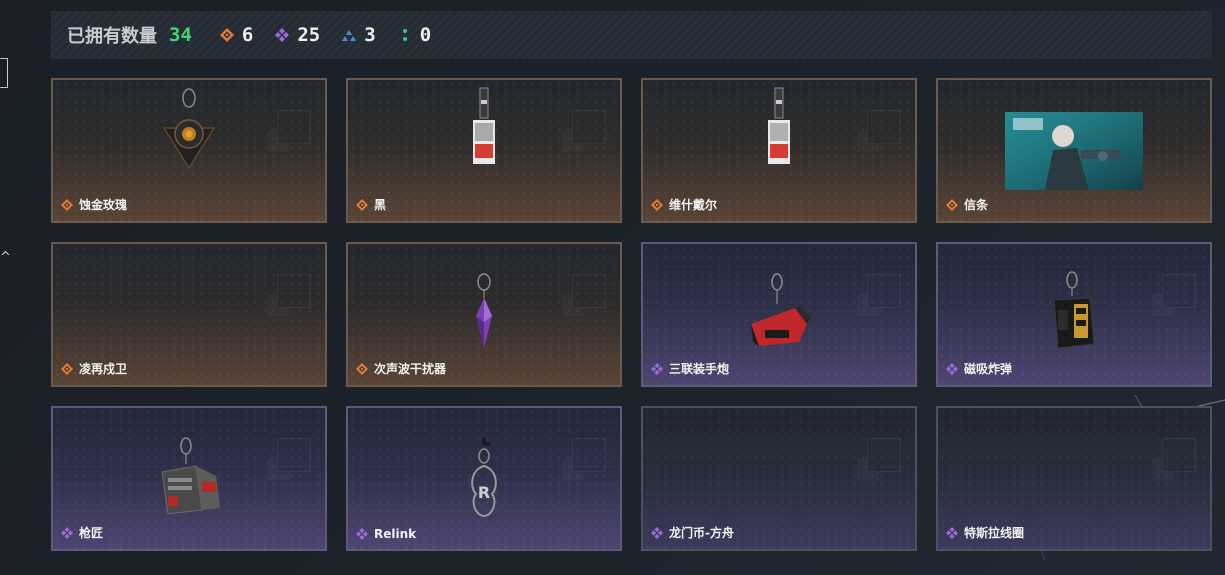 This screenshot has height=575, width=1225. Describe the element at coordinates (189, 314) in the screenshot. I see `item-card: 凌再戍卫` at that location.